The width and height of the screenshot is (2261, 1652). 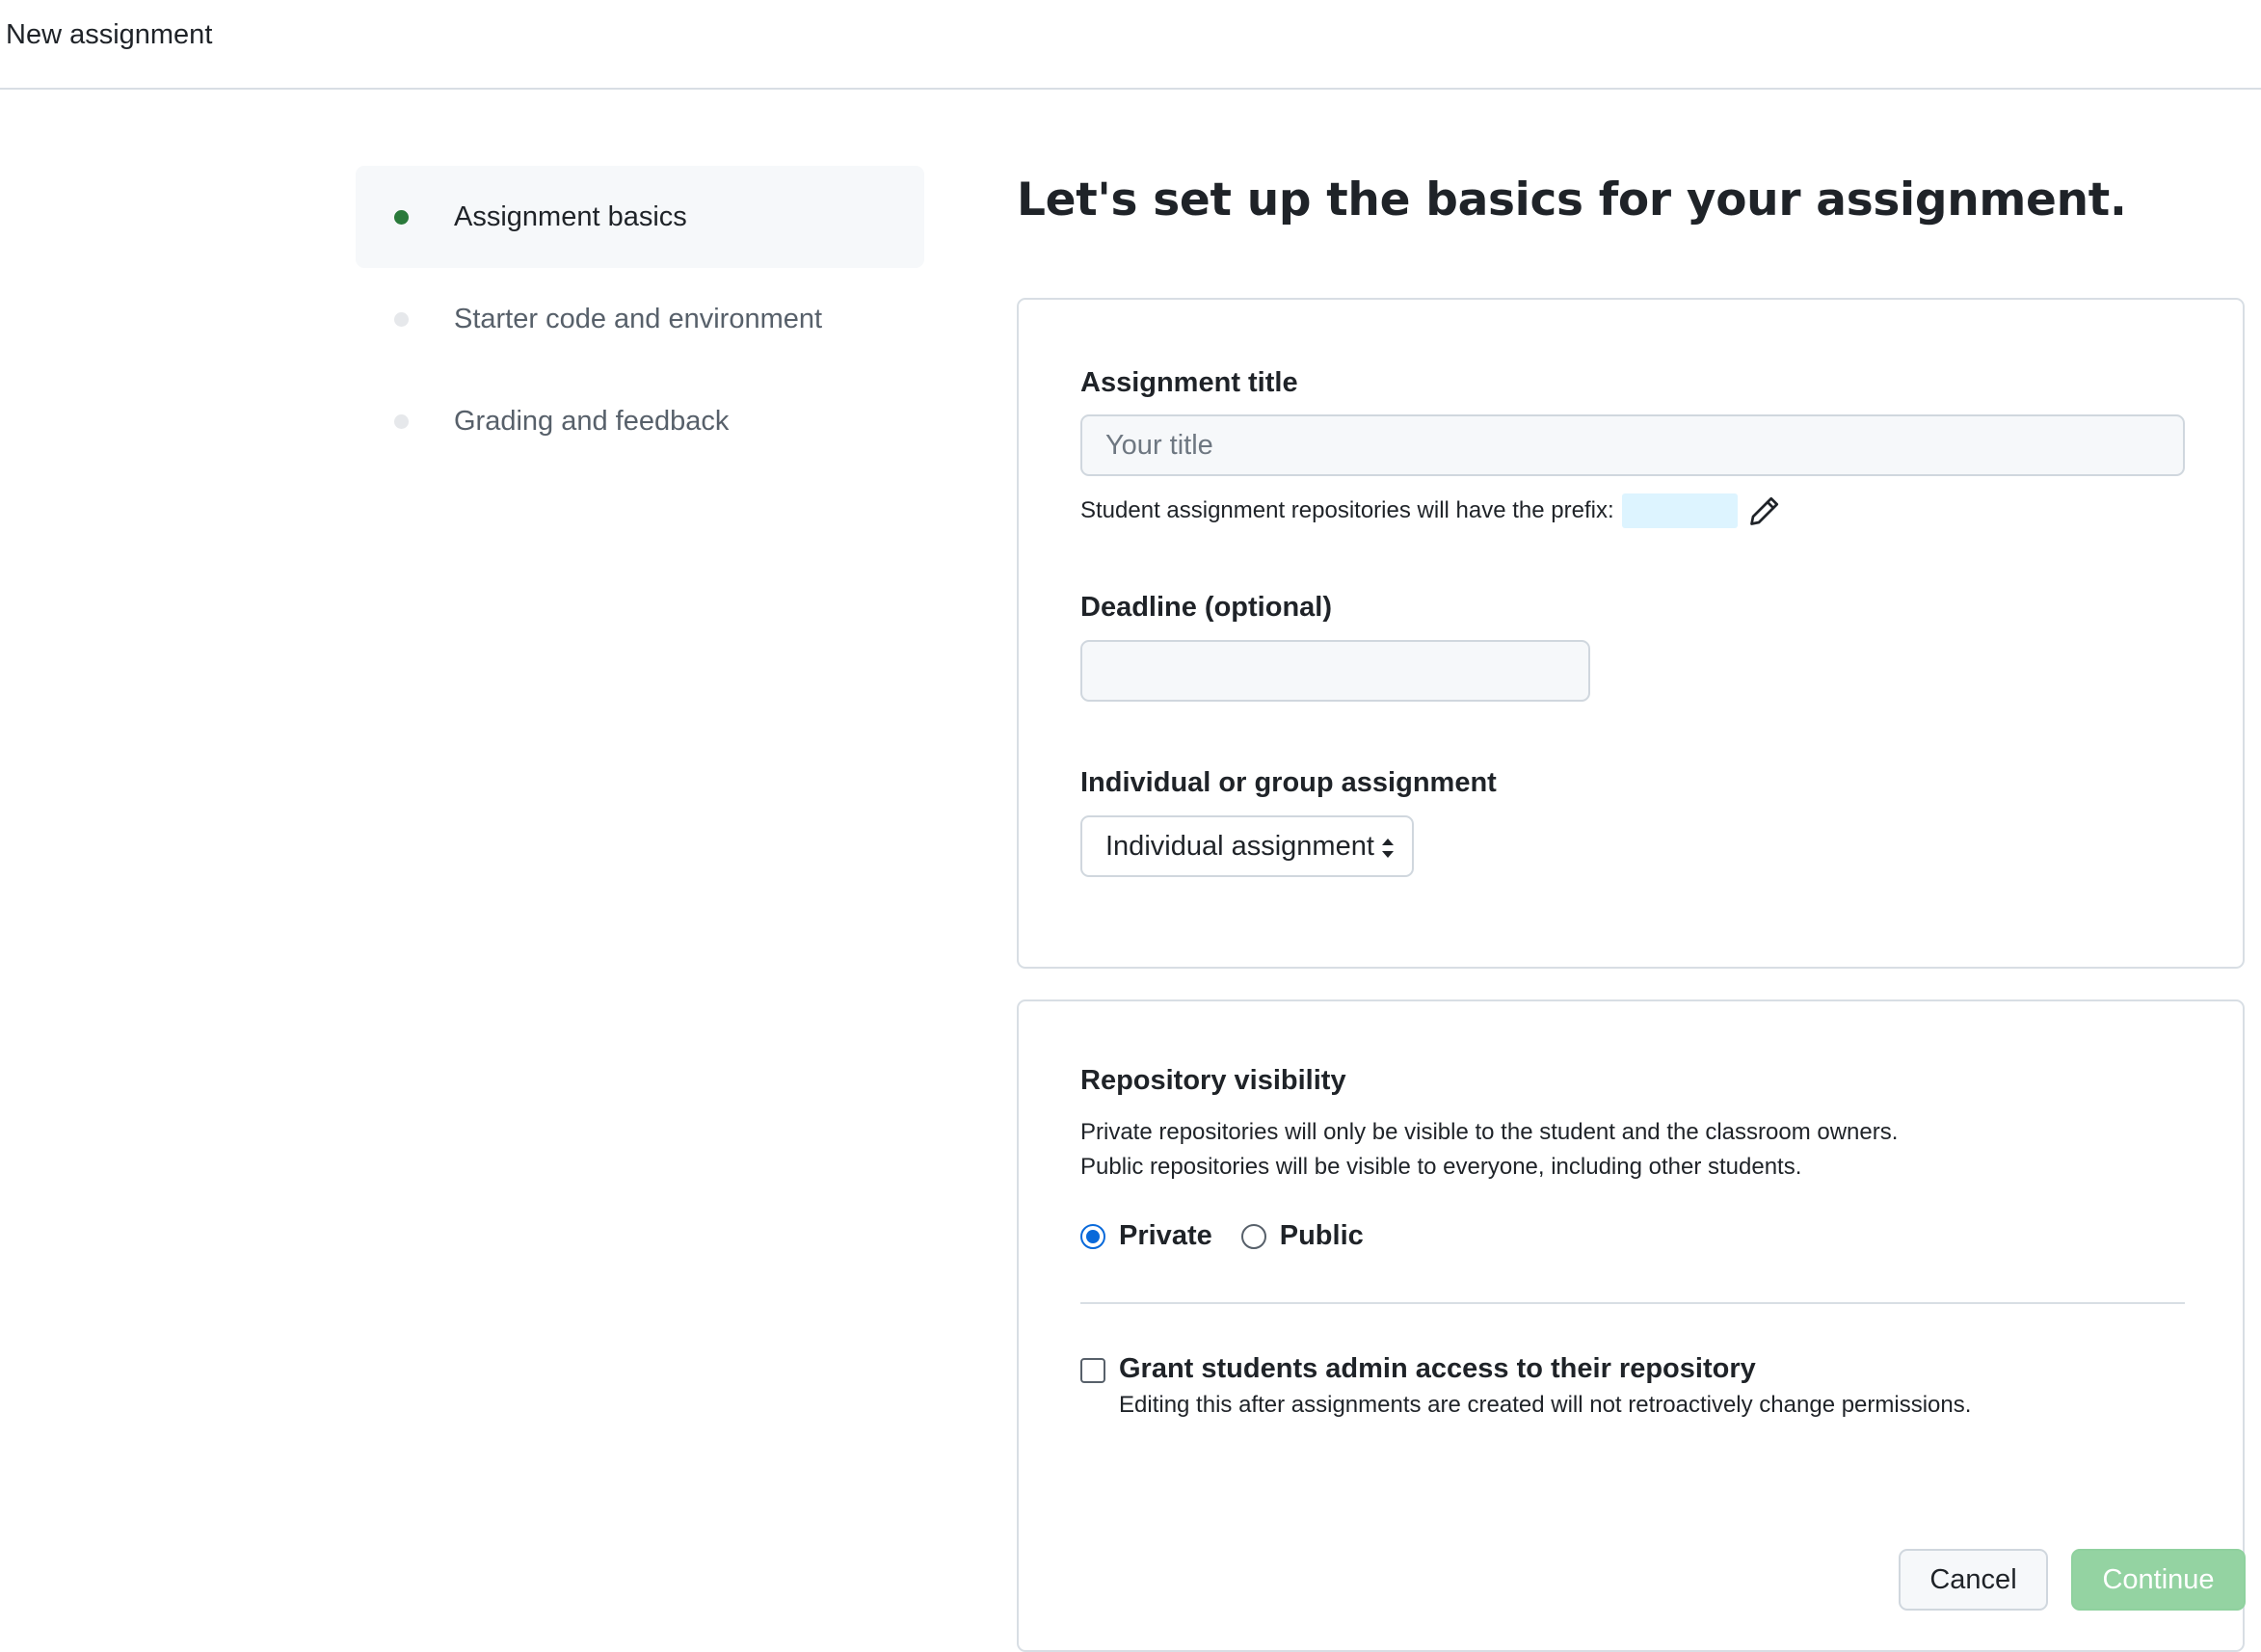 I want to click on public-radio-label: Public, so click(x=1322, y=1236).